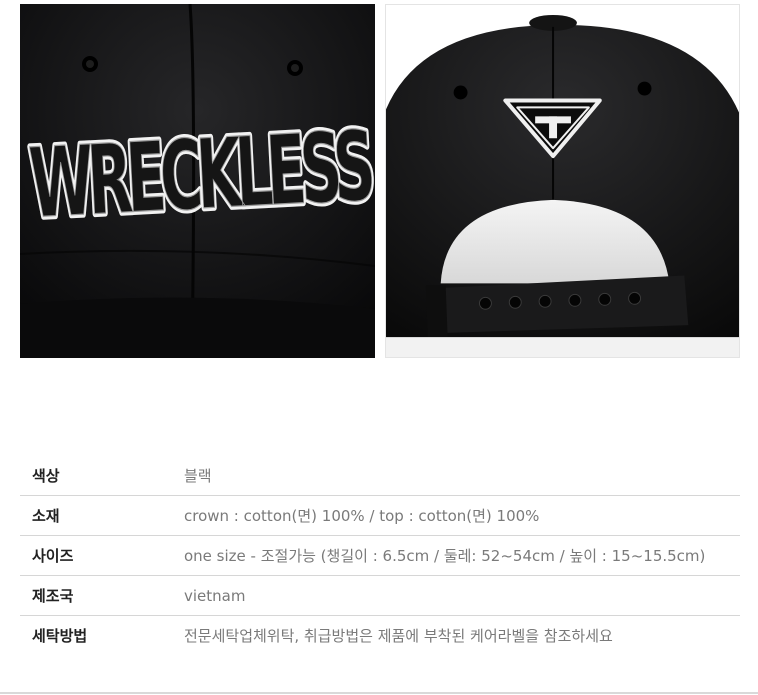 Image resolution: width=758 pixels, height=695 pixels. What do you see at coordinates (398, 636) in the screenshot?
I see `spec-value: 전문세탁업체위탁, 취급방법은 제품에 부착된 케어라벨을 참조하세요` at bounding box center [398, 636].